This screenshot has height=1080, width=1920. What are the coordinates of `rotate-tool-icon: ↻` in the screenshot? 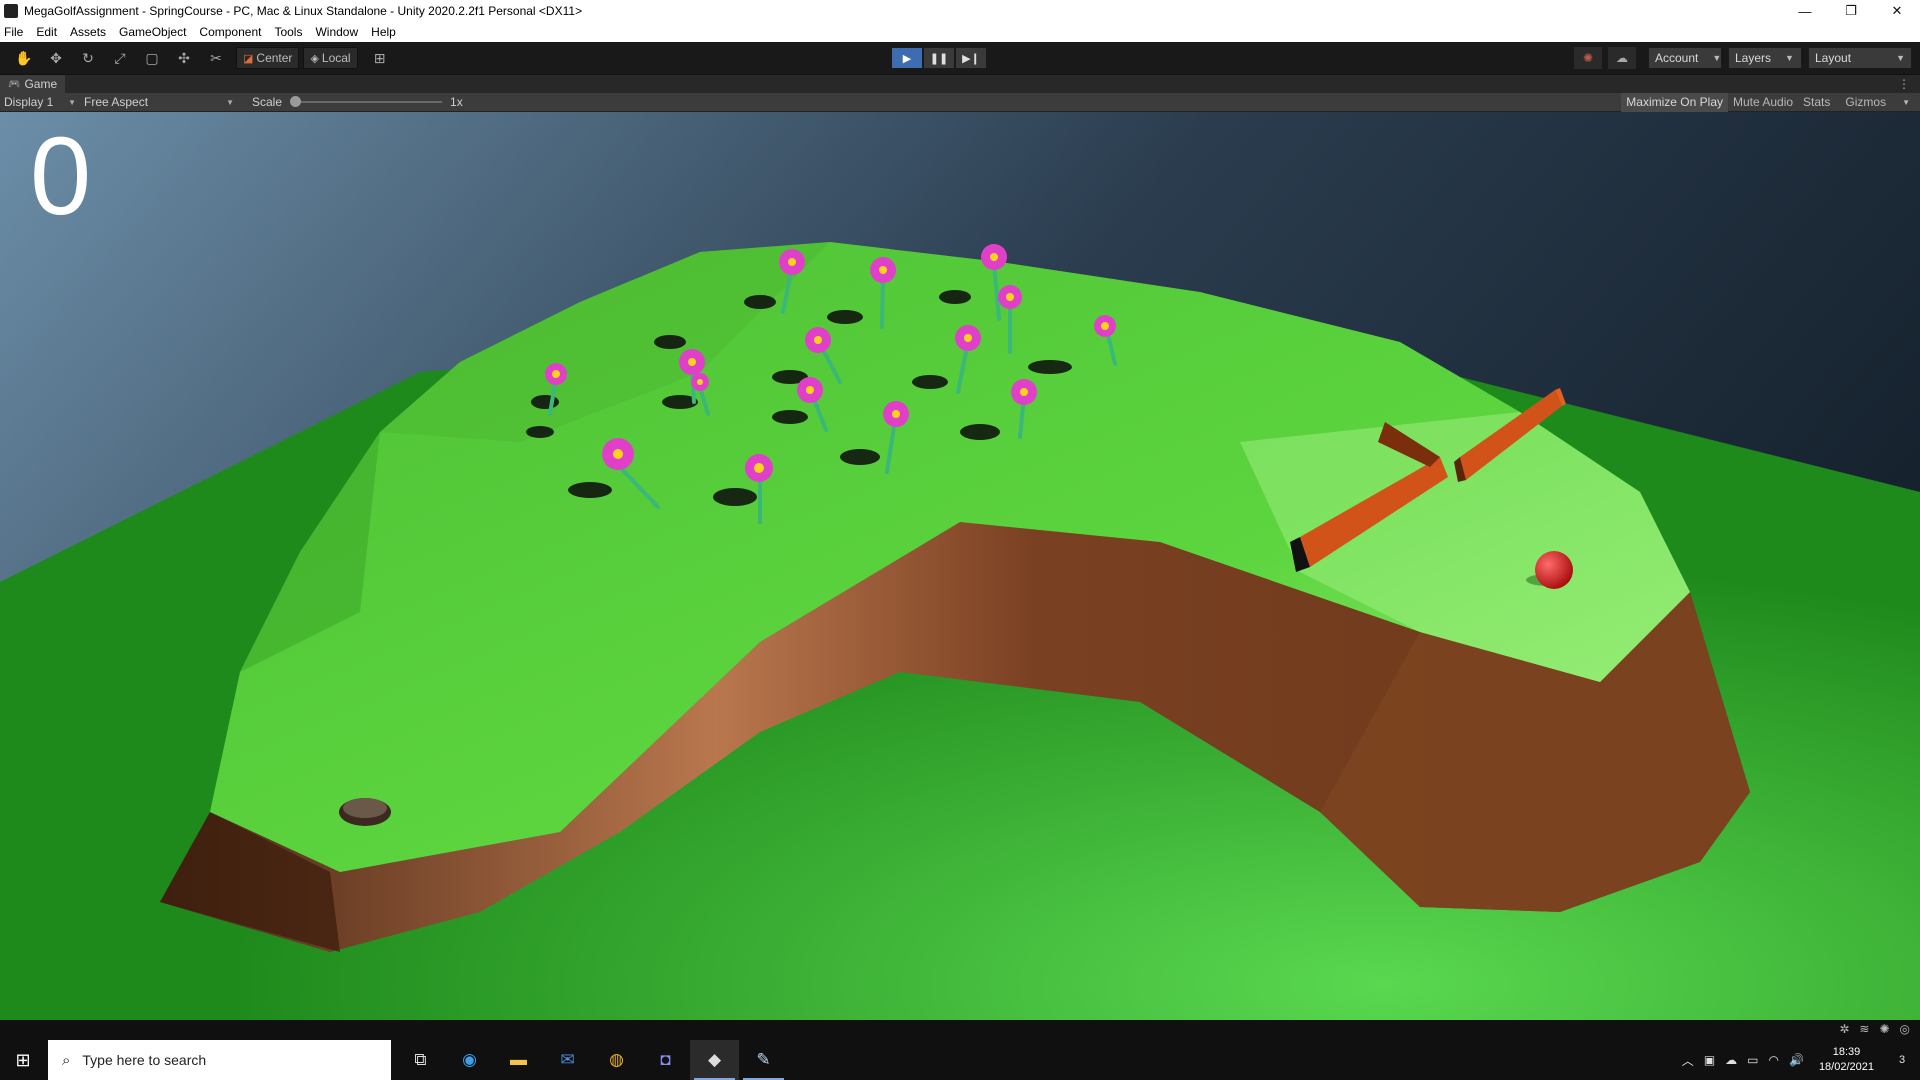 It's located at (88, 58).